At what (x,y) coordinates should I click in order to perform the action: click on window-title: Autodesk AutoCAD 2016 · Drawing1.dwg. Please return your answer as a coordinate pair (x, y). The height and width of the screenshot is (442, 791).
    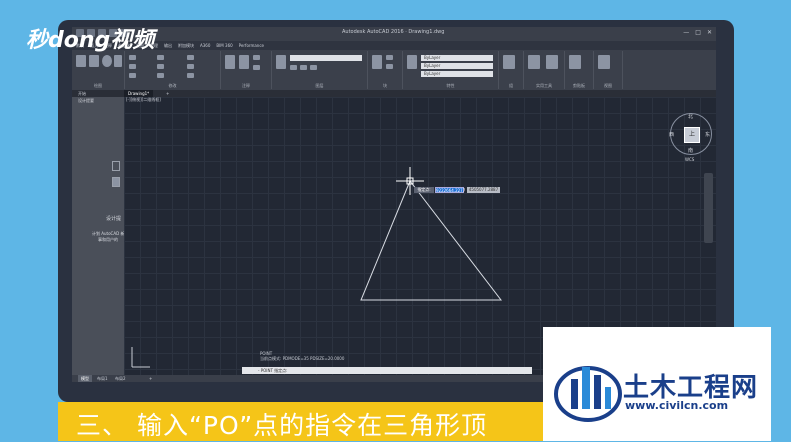
    Looking at the image, I should click on (393, 32).